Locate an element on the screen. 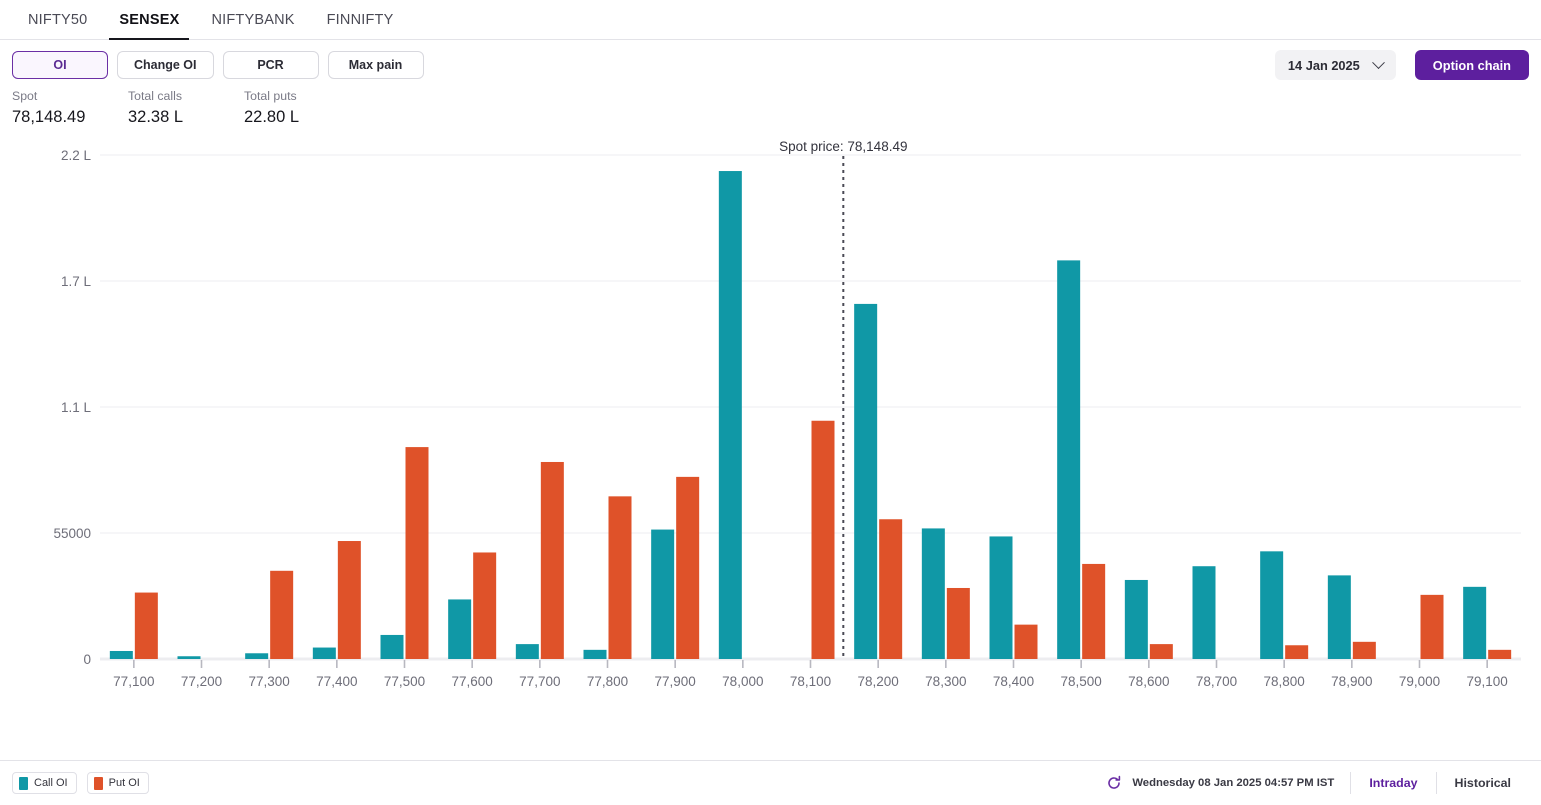 This screenshot has height=805, width=1541. tab-niftybank: NIFTYBANK is located at coordinates (252, 19).